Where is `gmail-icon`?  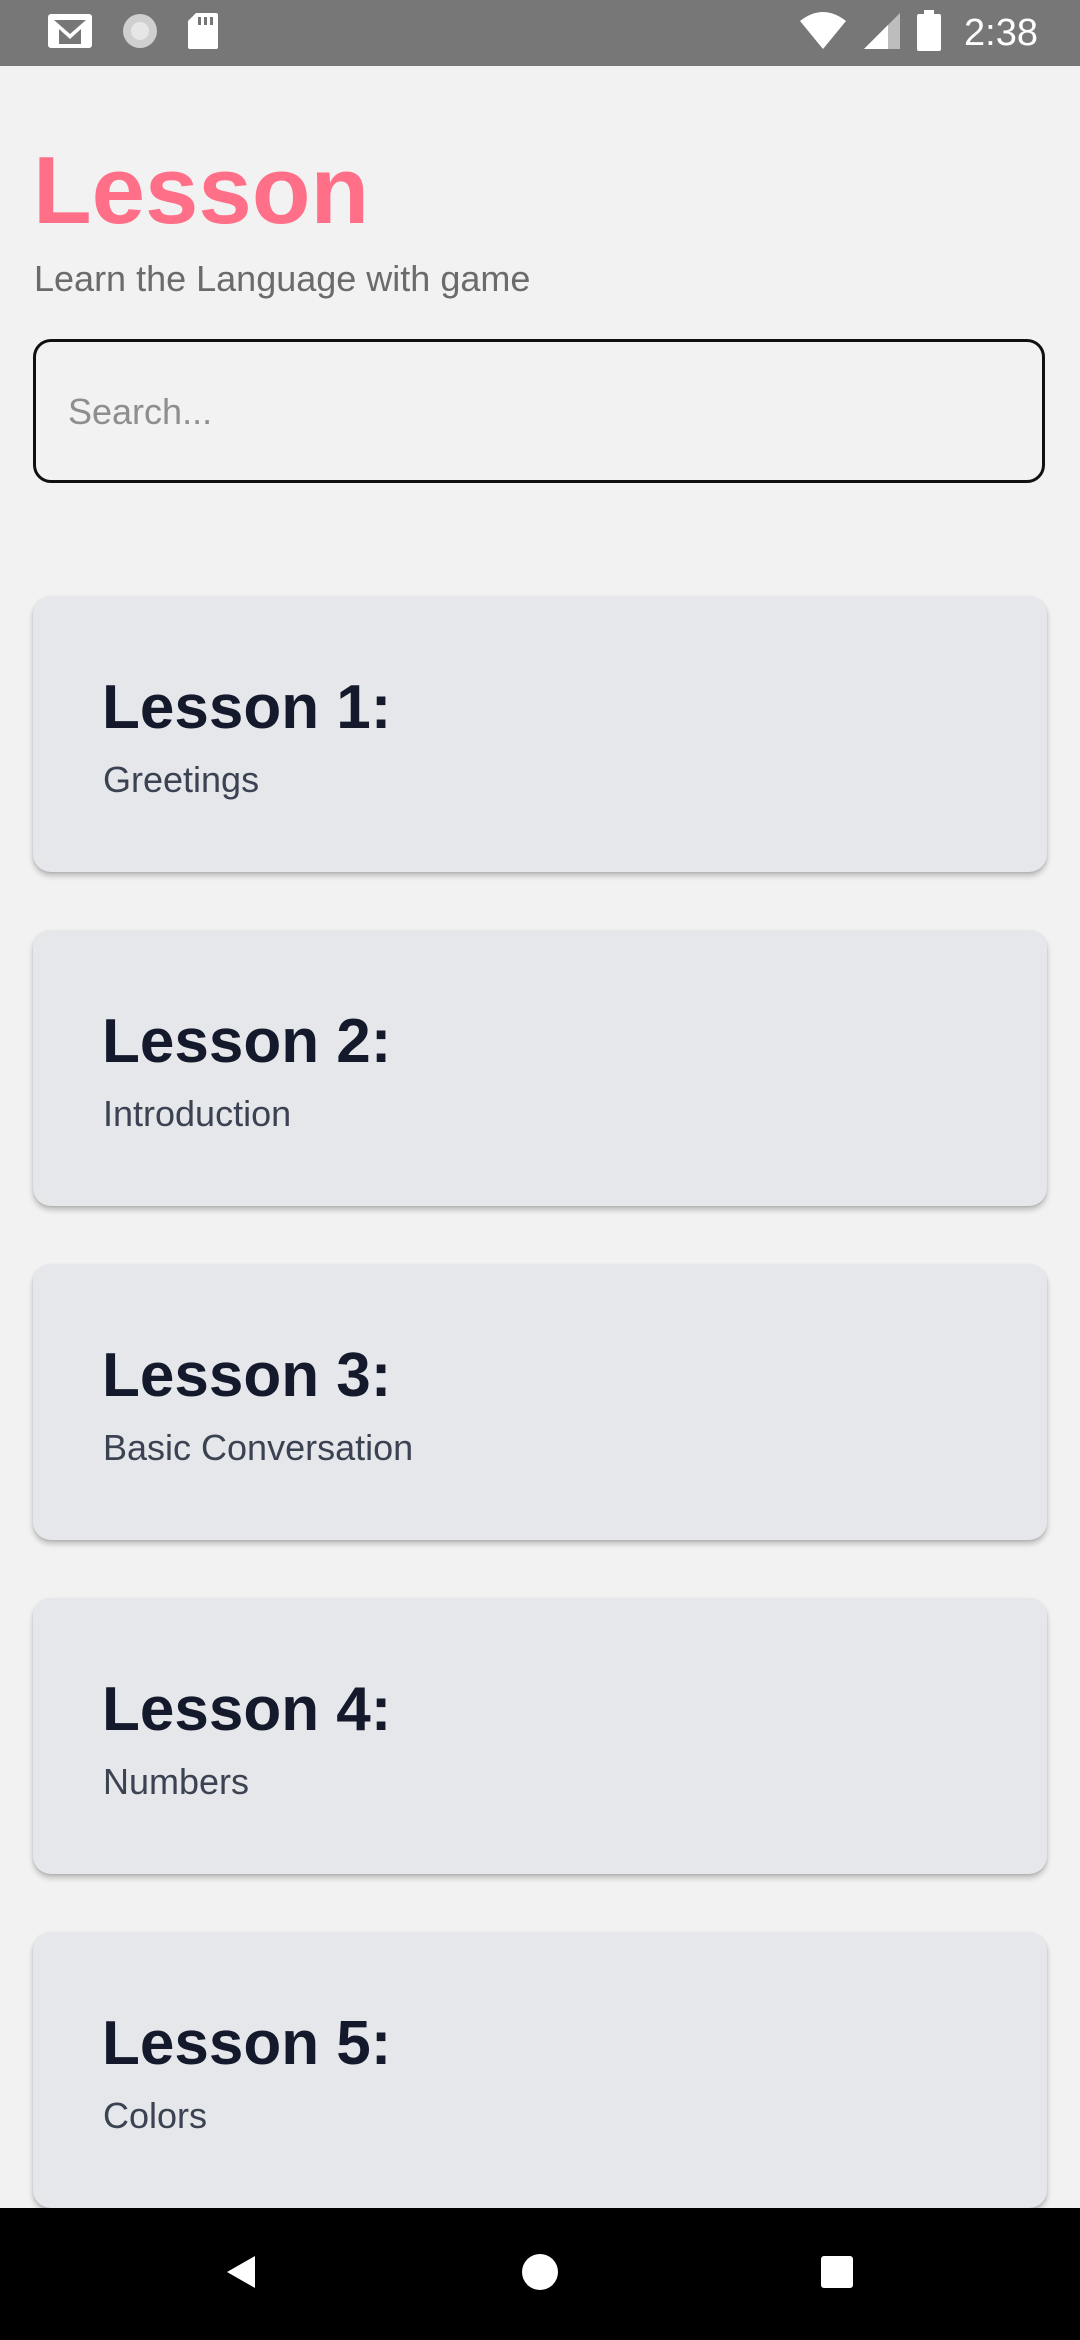
gmail-icon is located at coordinates (70, 33).